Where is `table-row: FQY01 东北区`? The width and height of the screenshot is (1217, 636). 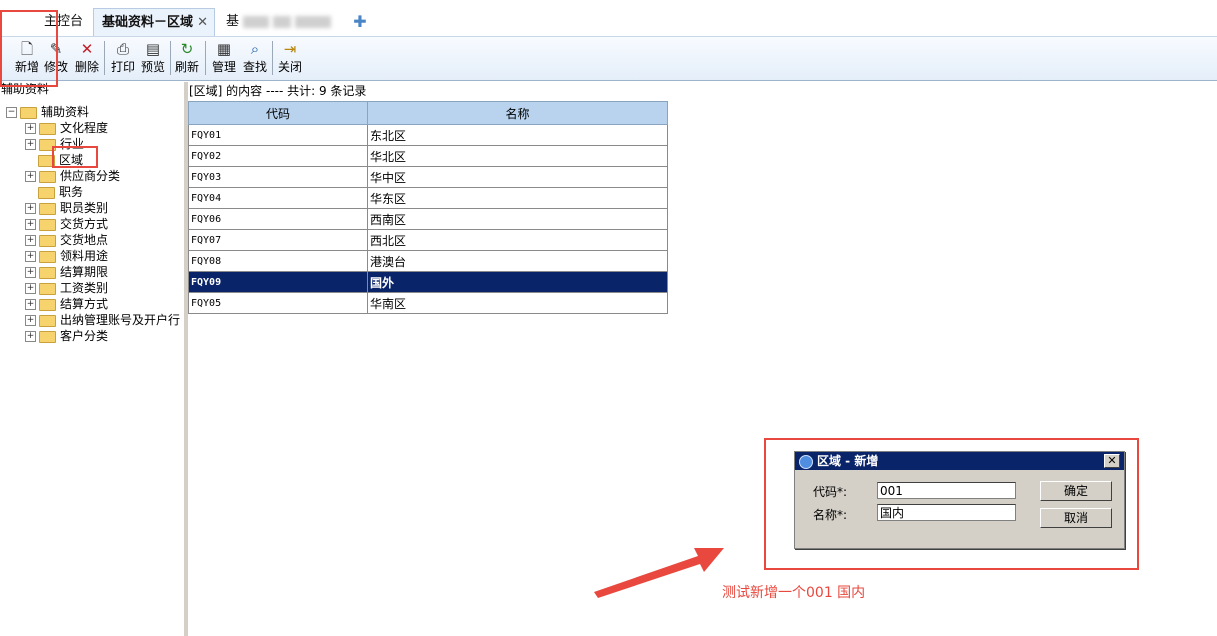 table-row: FQY01 东北区 is located at coordinates (428, 135).